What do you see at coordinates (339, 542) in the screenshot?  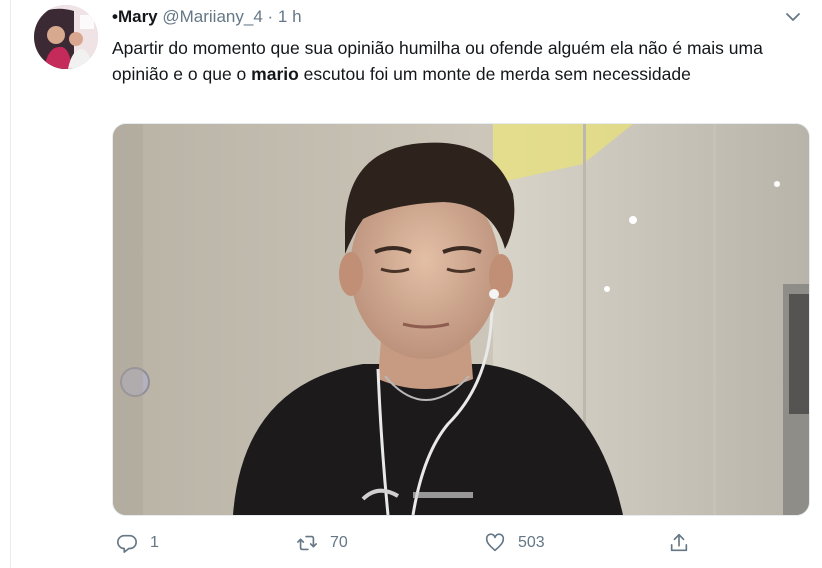 I see `retweet-count: 70` at bounding box center [339, 542].